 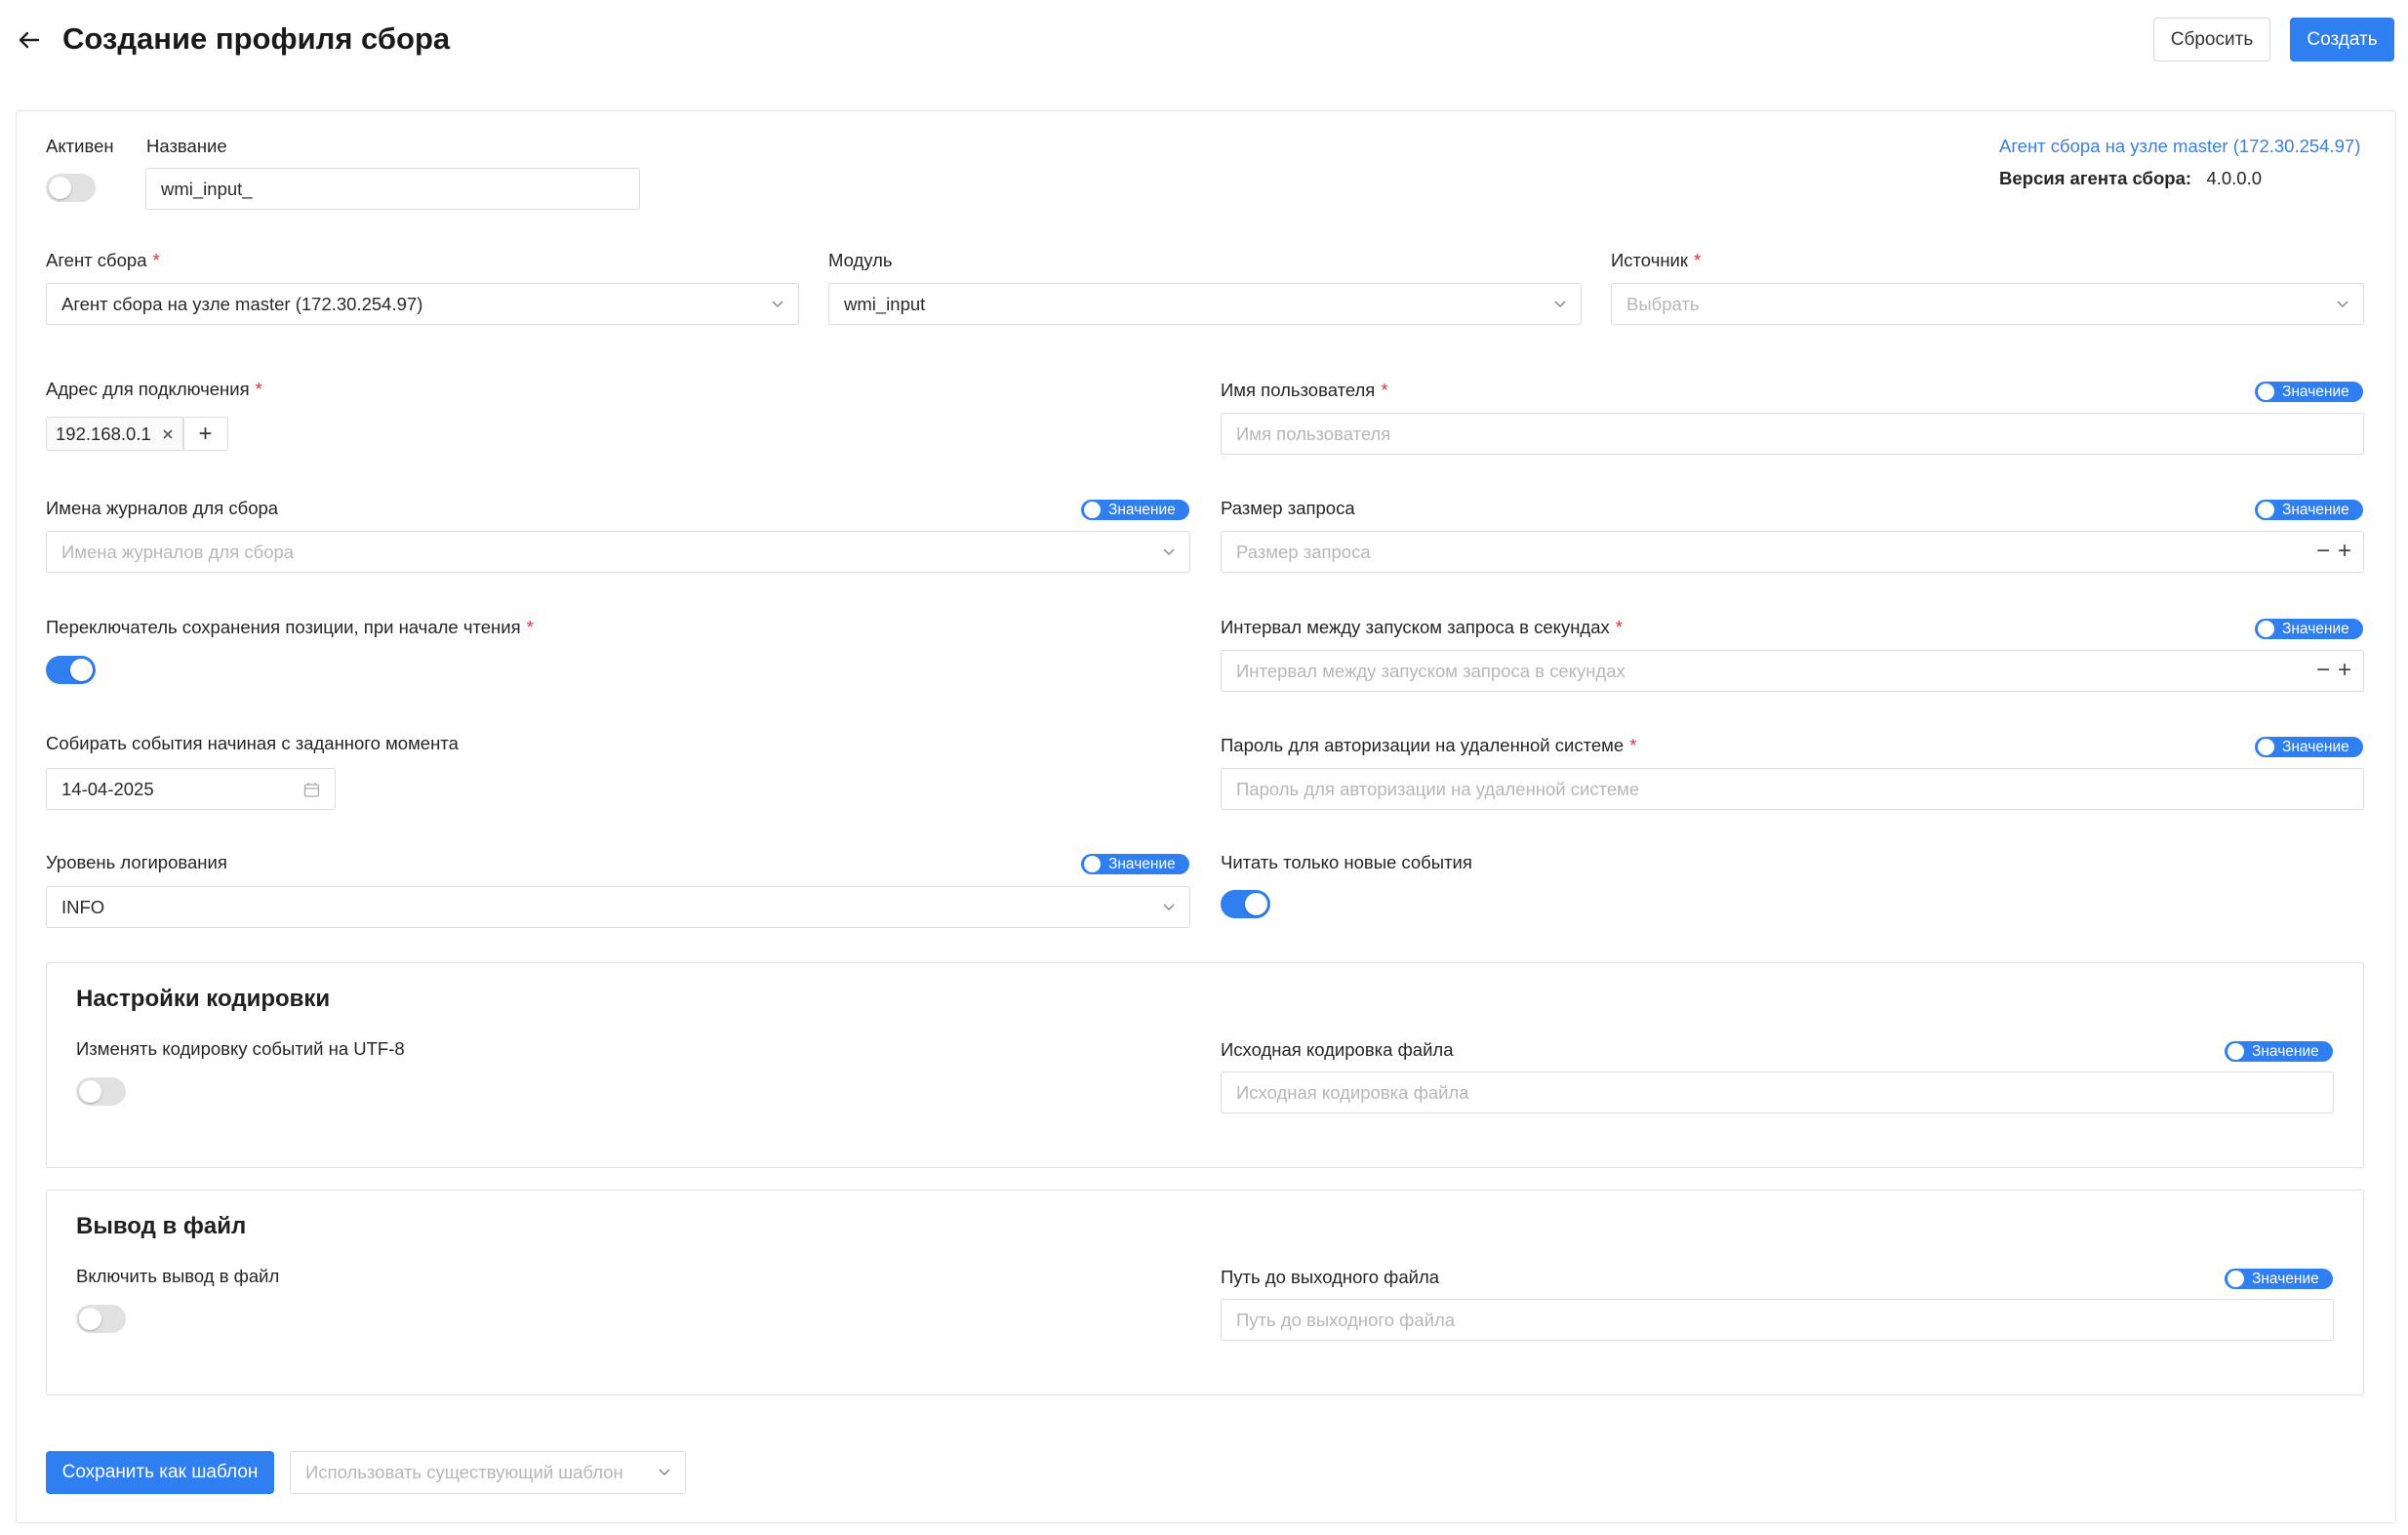 I want to click on source-label: Источник *, so click(x=1656, y=260).